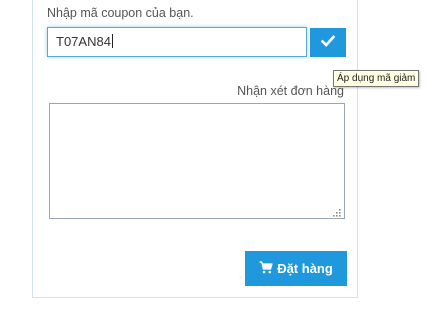  I want to click on place-order-button: Đặt hàng, so click(296, 268).